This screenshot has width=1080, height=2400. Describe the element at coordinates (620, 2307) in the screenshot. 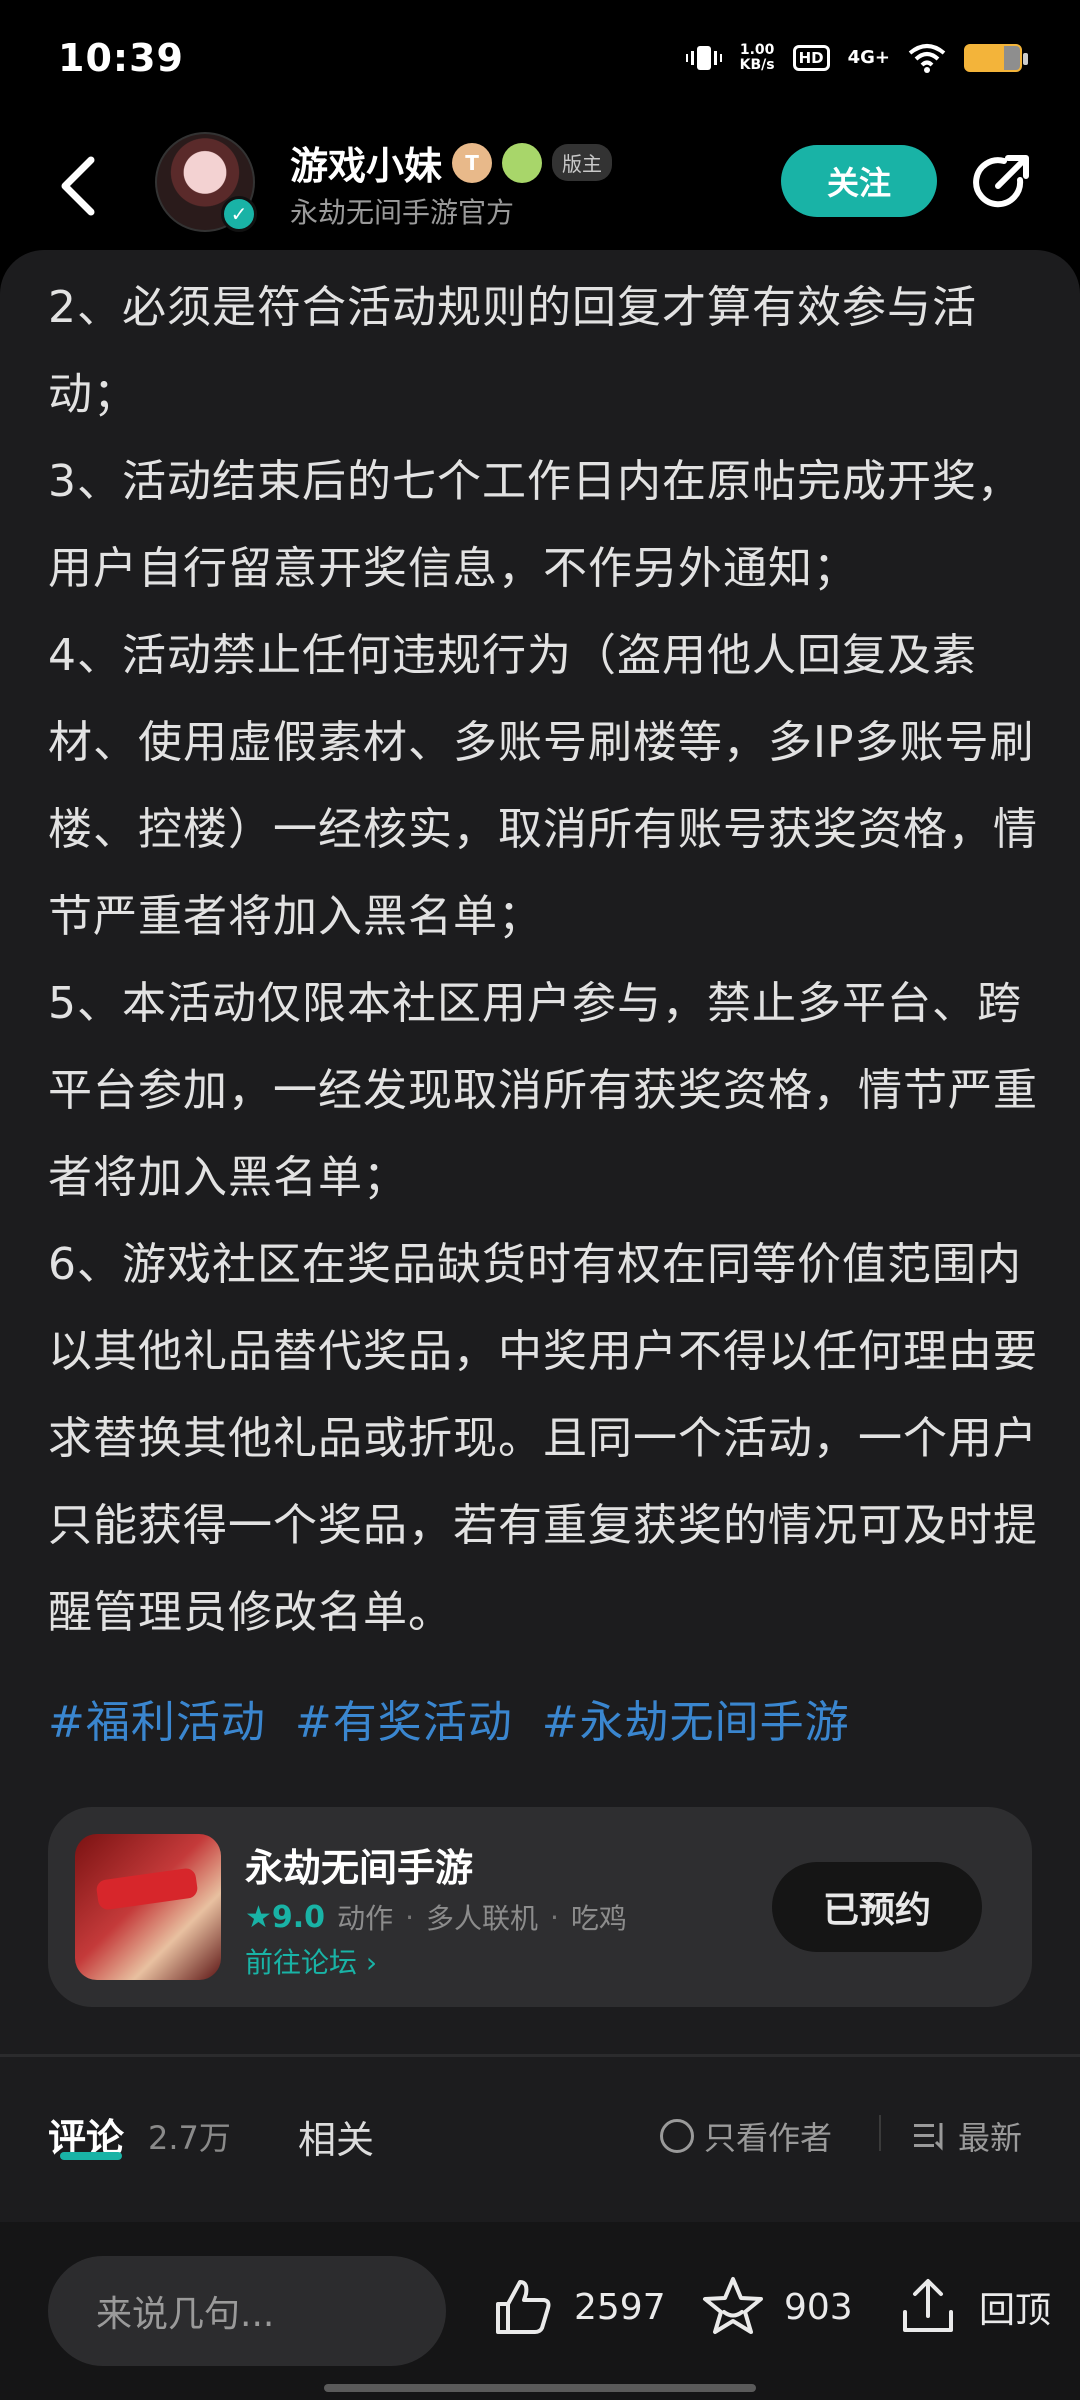

I see `like-count: 2597` at that location.